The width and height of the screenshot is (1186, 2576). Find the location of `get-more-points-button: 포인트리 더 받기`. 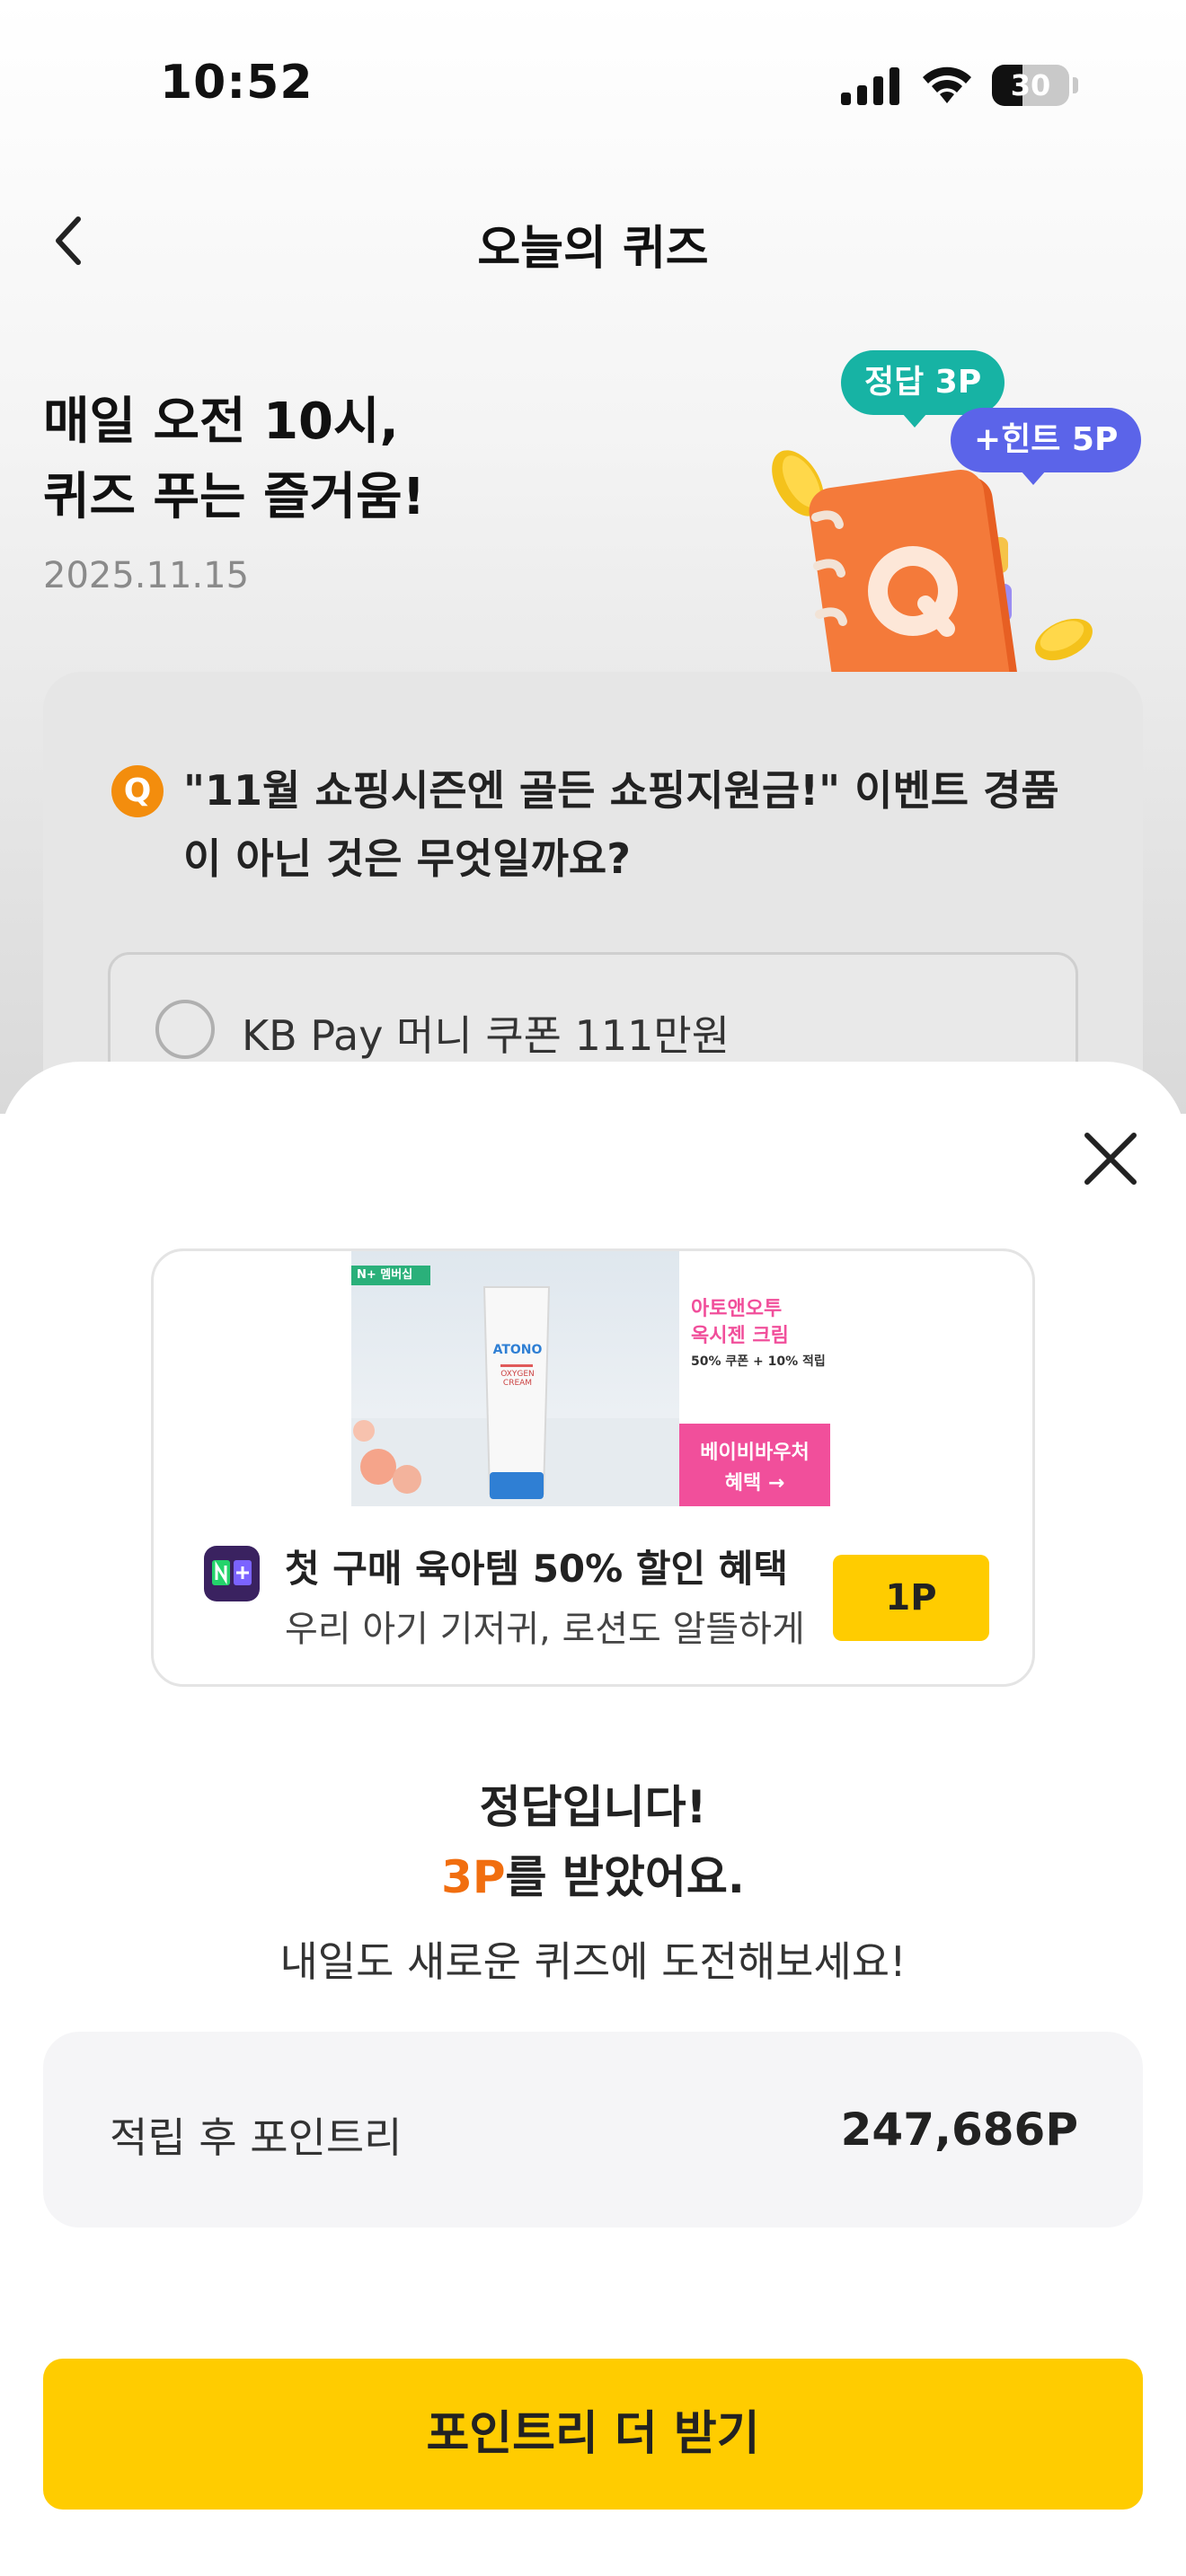

get-more-points-button: 포인트리 더 받기 is located at coordinates (593, 2434).